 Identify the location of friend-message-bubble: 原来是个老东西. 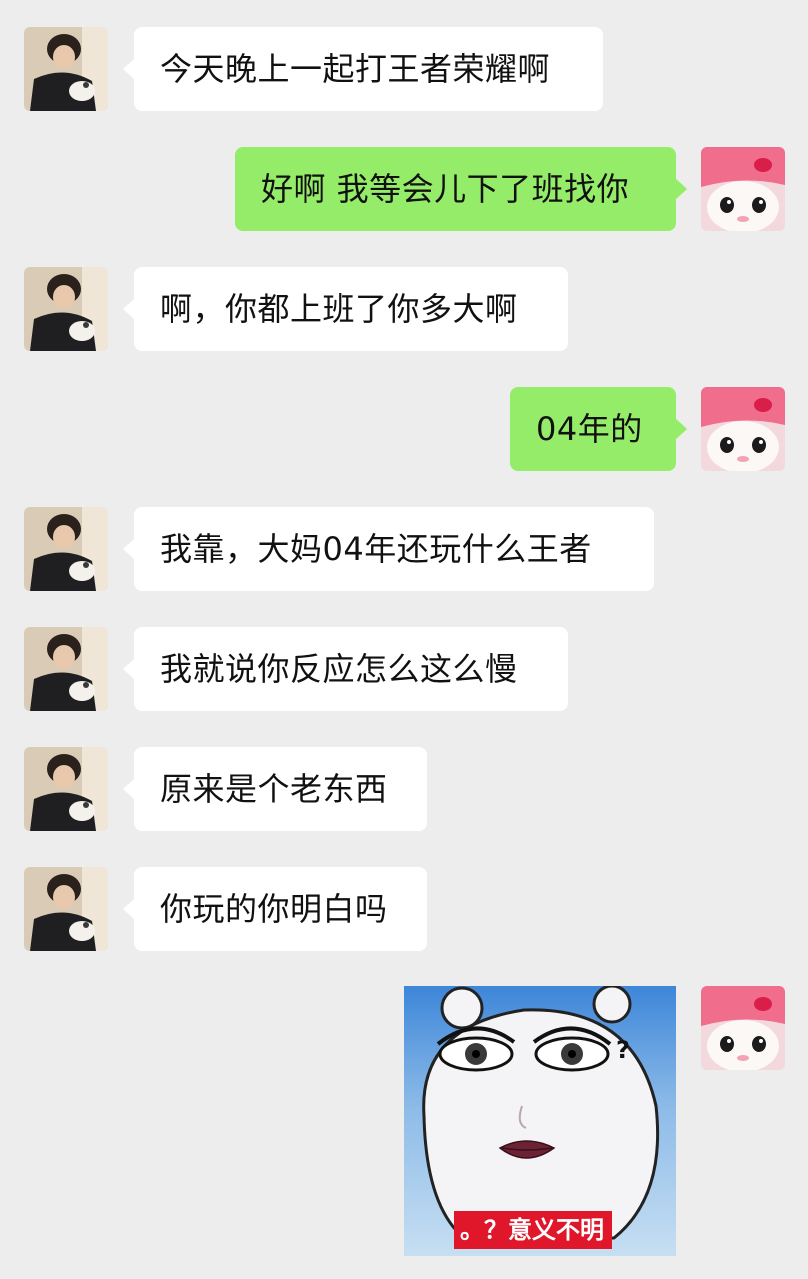
(275, 789).